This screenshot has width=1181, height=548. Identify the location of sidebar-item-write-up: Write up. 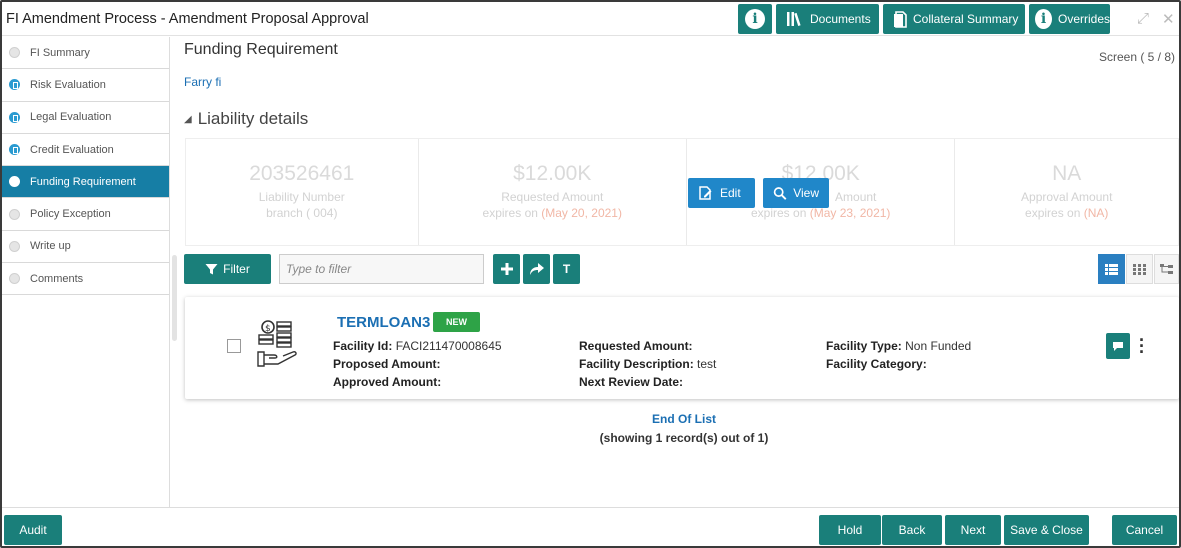
(85, 247).